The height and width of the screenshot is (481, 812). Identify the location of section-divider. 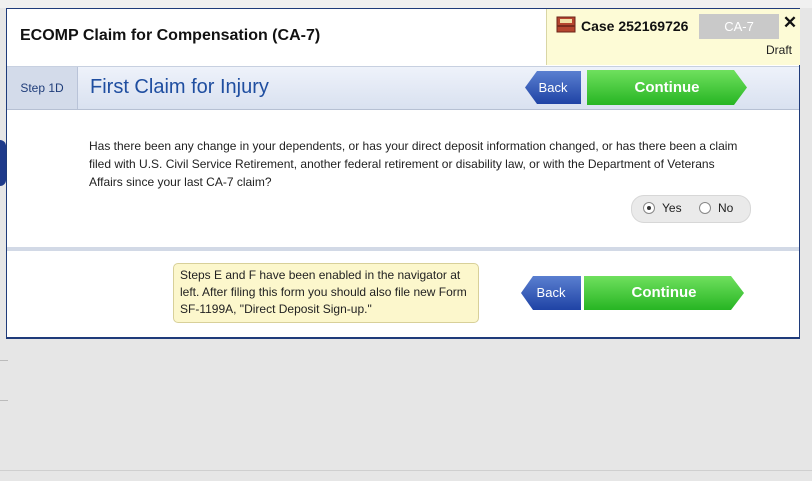
(403, 249).